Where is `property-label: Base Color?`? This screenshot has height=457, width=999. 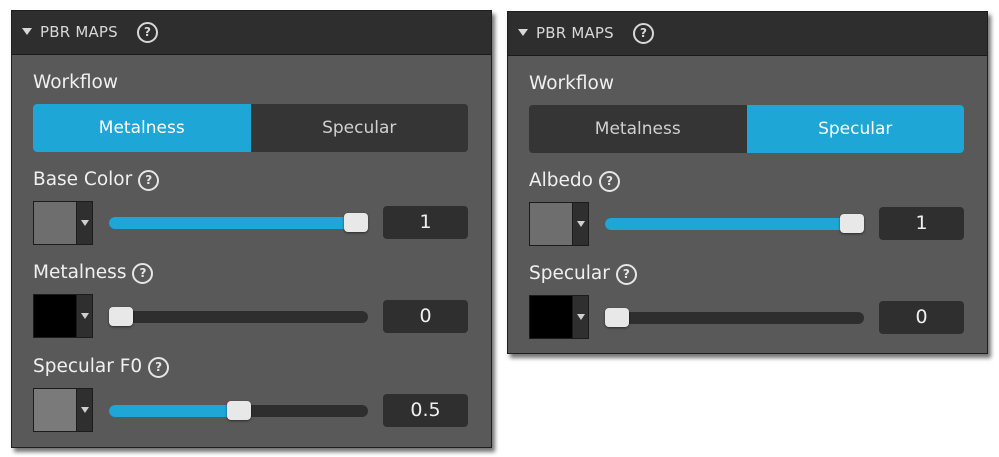
property-label: Base Color? is located at coordinates (96, 180).